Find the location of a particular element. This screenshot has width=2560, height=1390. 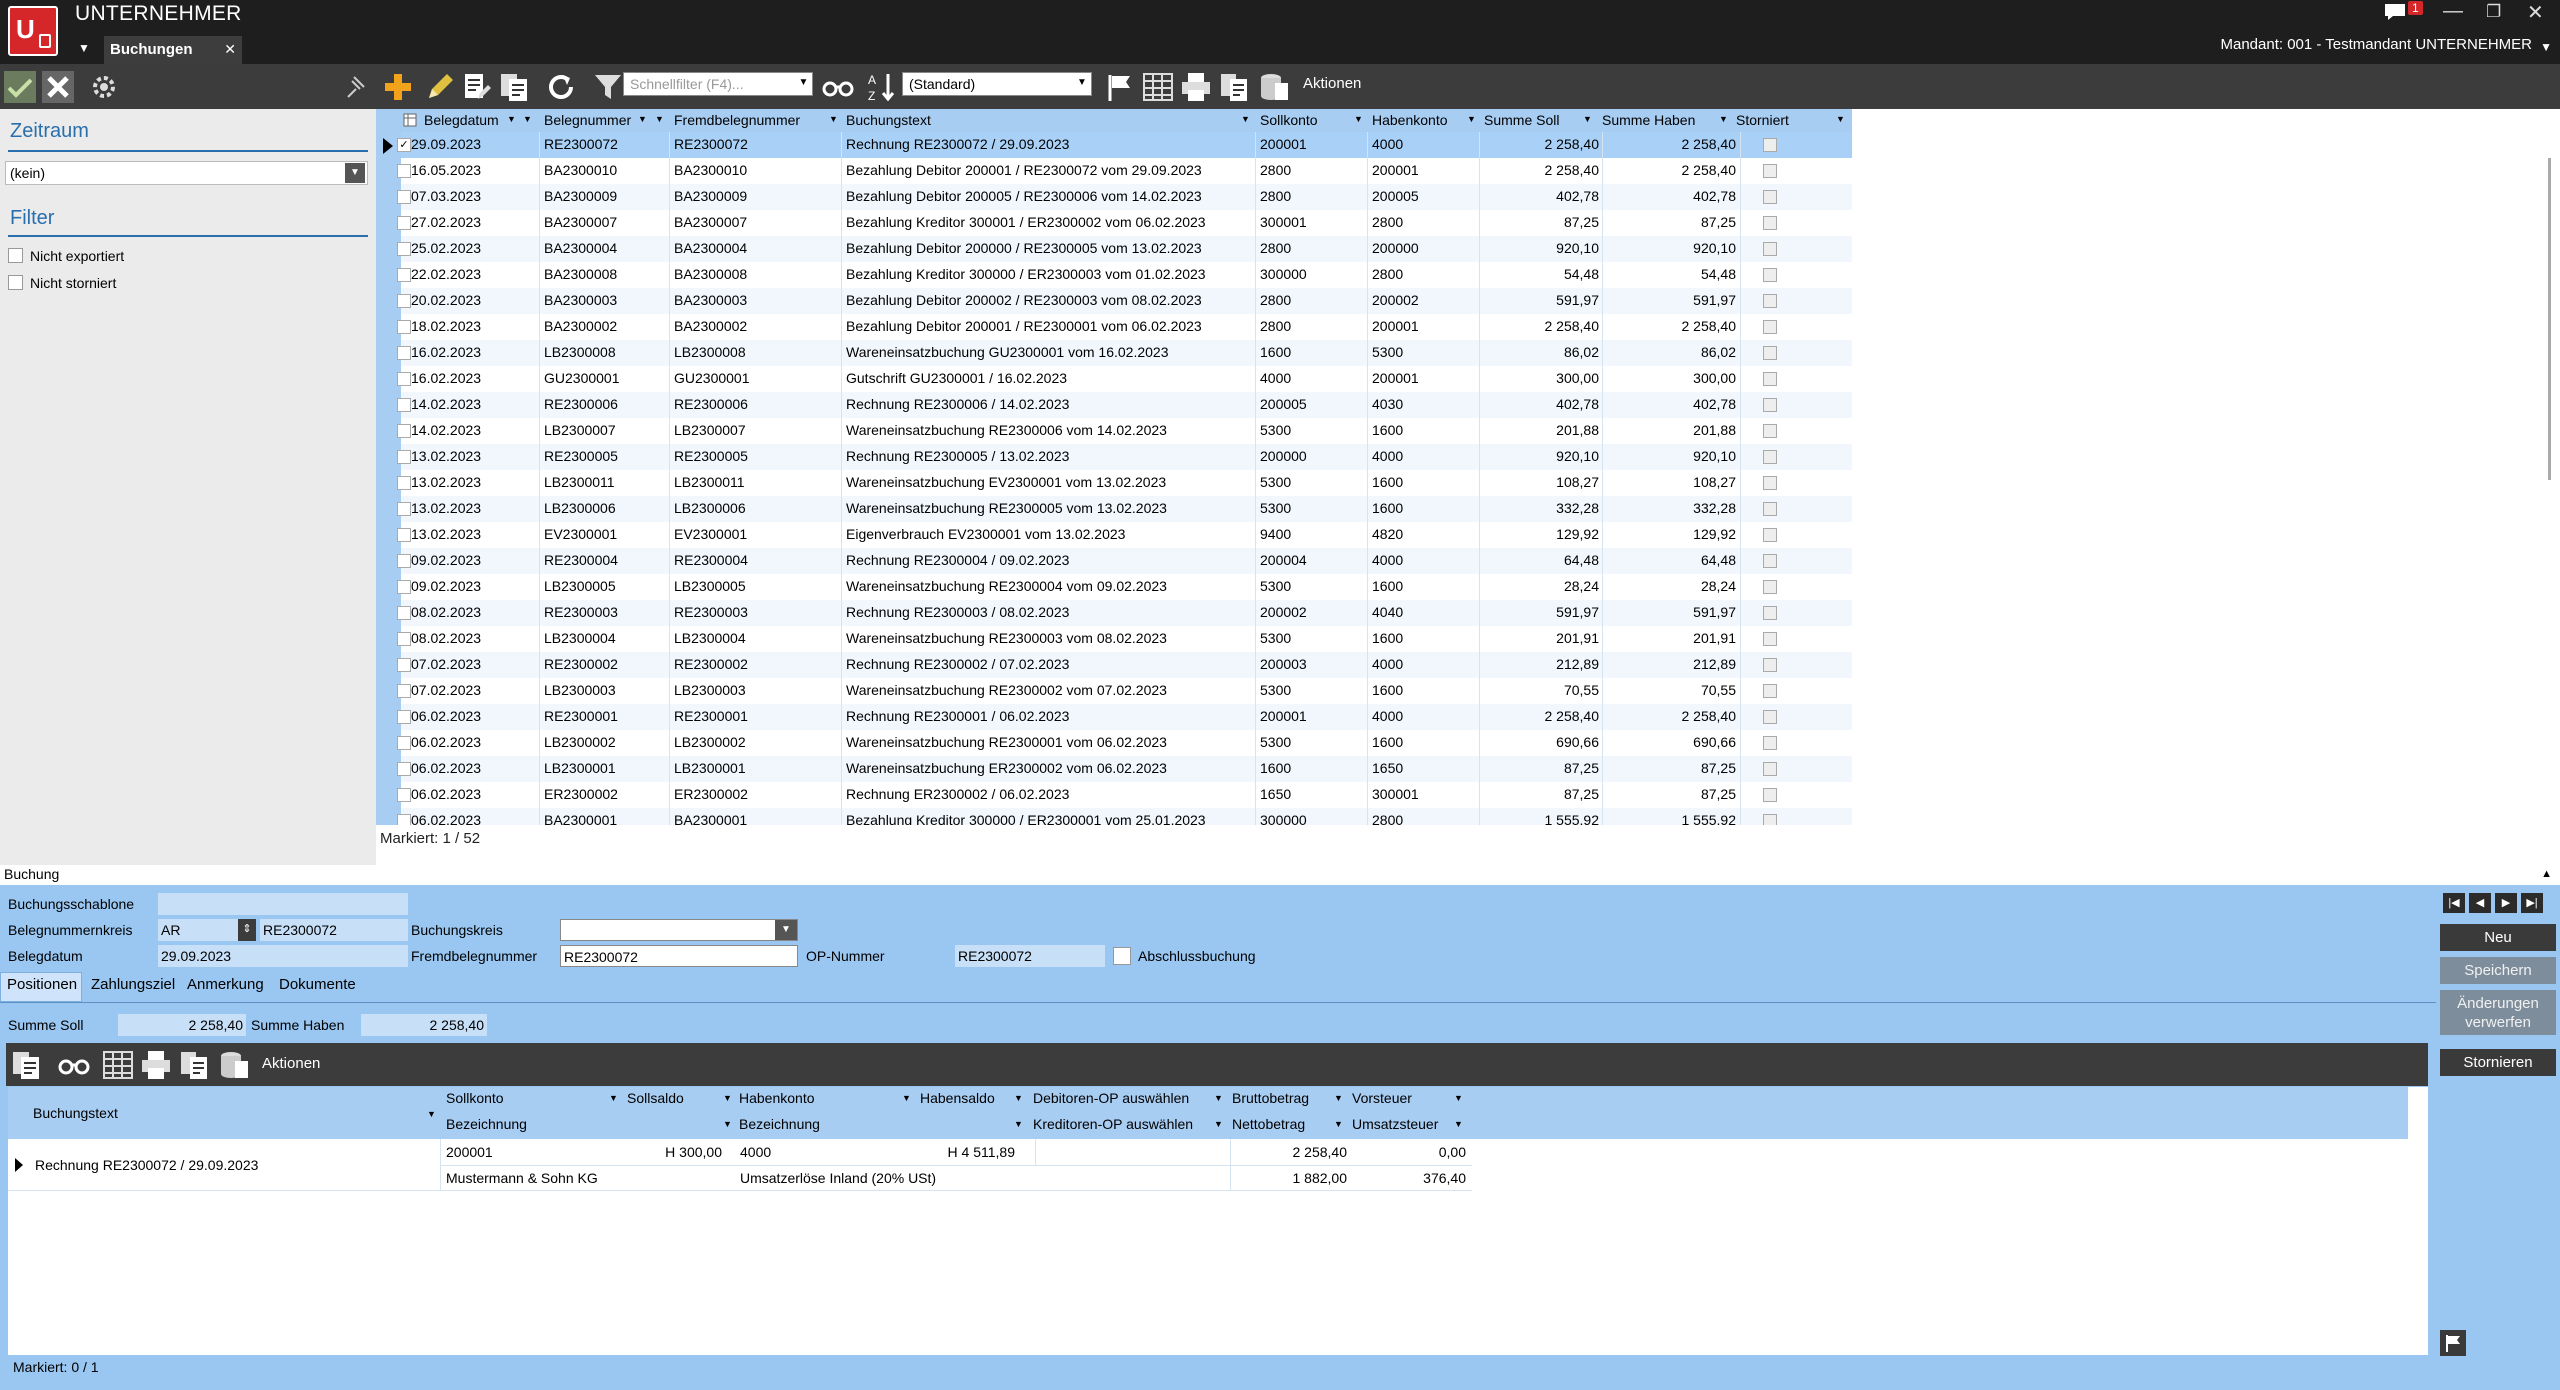

nummernkreis-dropdown-icon: ⇕ is located at coordinates (247, 930).